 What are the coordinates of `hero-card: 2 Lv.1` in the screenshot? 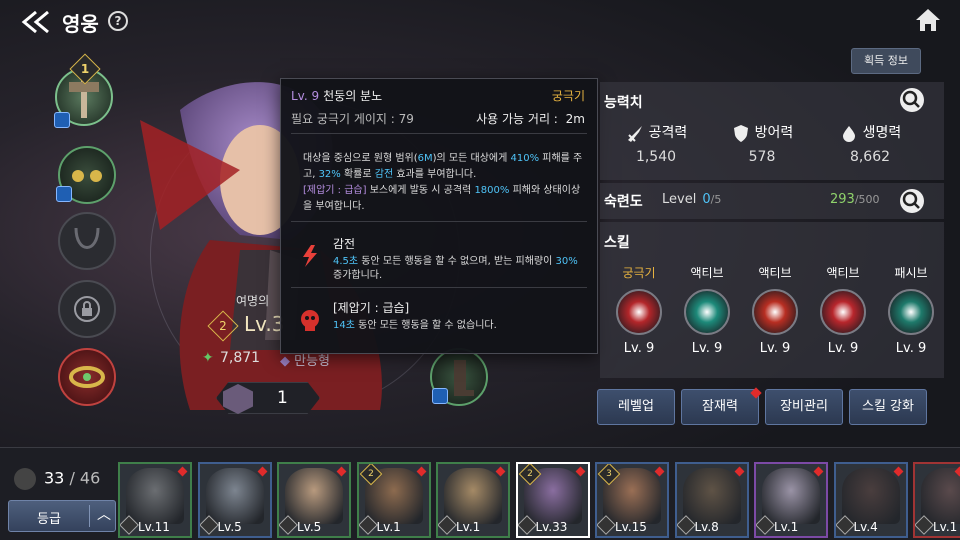 It's located at (393, 500).